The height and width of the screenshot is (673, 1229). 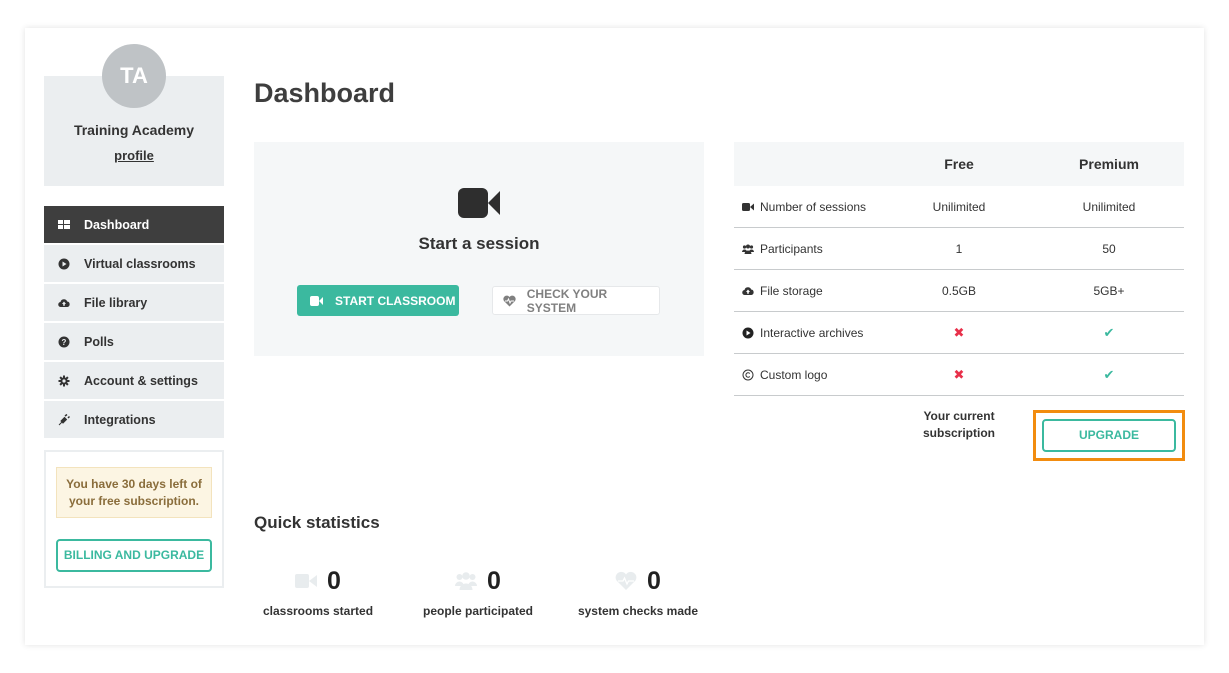 I want to click on question-circle-icon: ?, so click(x=64, y=342).